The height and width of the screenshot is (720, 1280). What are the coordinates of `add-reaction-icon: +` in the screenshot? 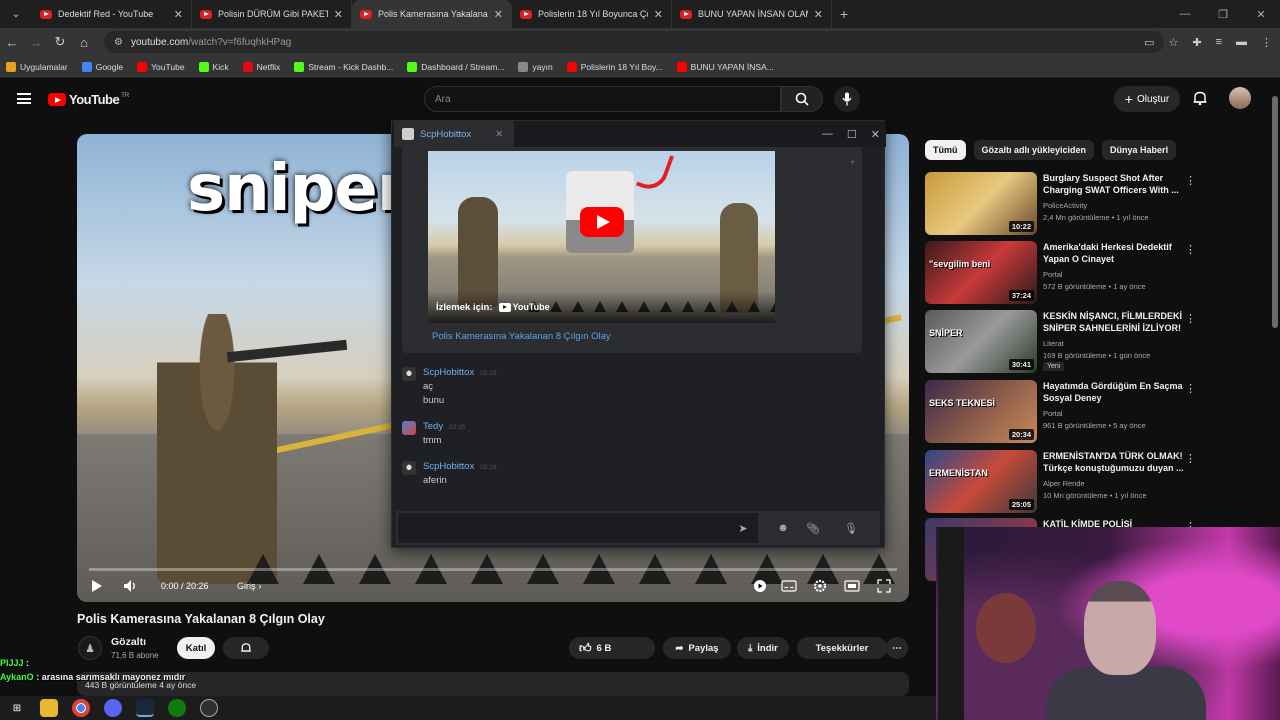 It's located at (852, 162).